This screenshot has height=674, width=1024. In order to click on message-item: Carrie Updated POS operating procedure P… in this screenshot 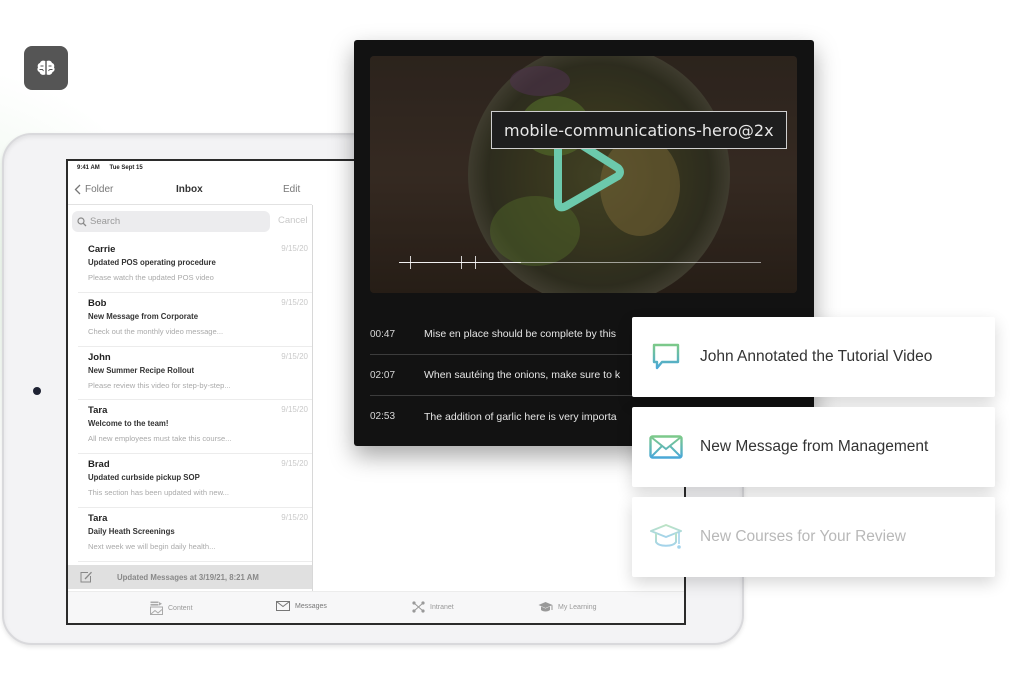, I will do `click(195, 266)`.